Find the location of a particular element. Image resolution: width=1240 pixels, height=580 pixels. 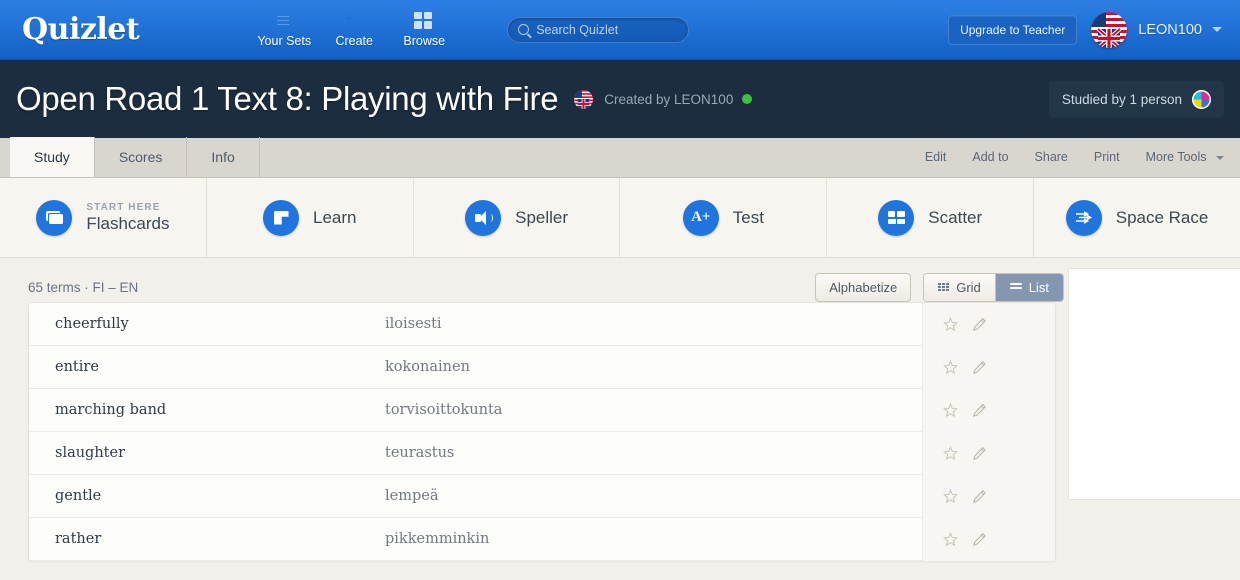

user-menu: LEON100 is located at coordinates (1180, 30).